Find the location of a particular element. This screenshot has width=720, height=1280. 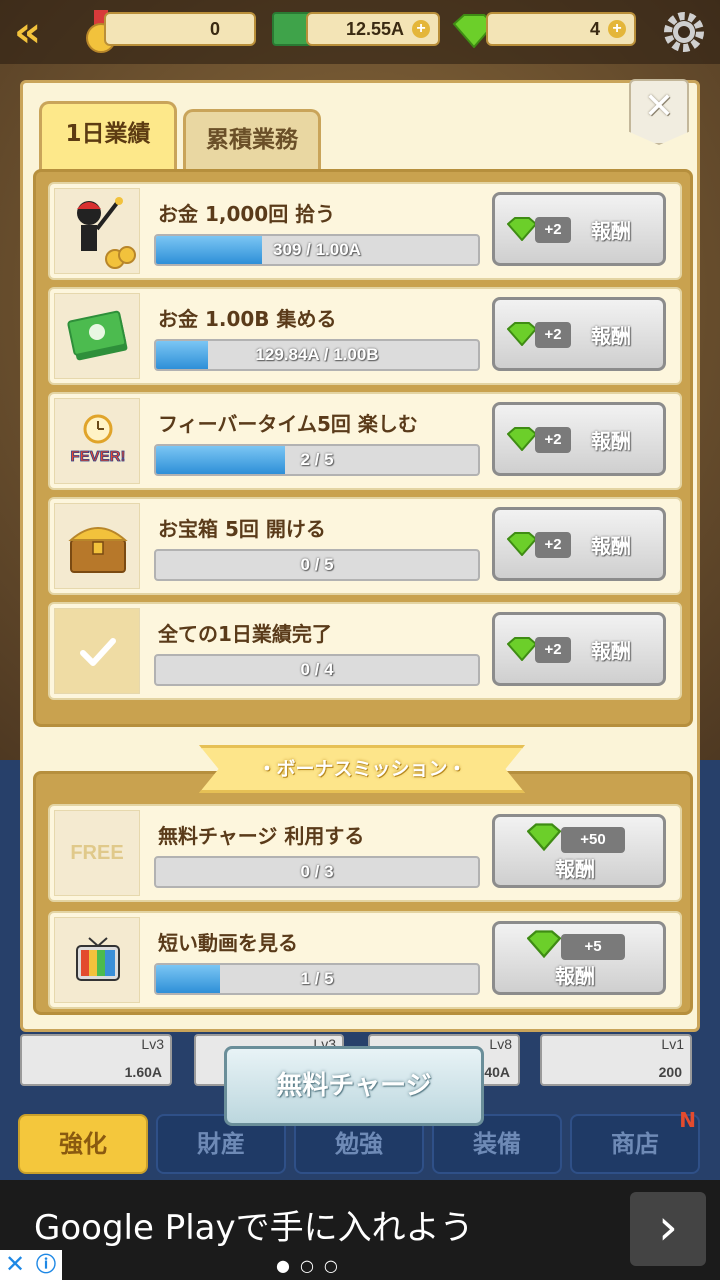

reward-button: +5 報酬 is located at coordinates (579, 958).